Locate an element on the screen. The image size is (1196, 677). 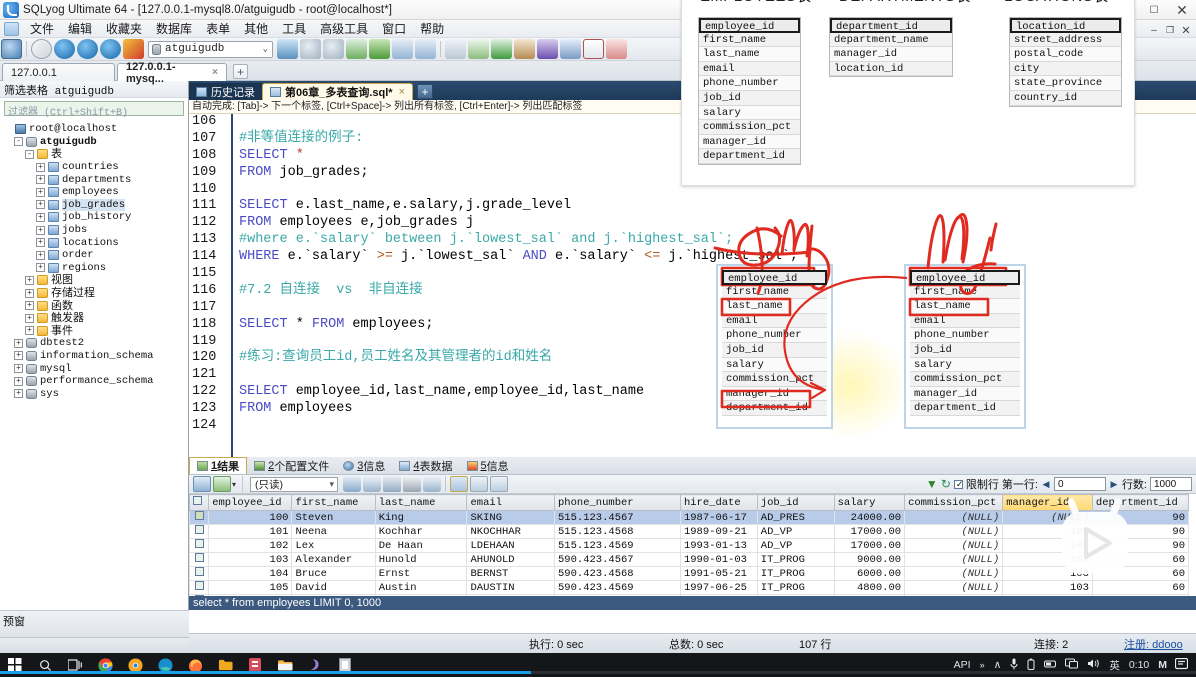
cell-hire_date: 1997-06-25 is located at coordinates (718, 587).